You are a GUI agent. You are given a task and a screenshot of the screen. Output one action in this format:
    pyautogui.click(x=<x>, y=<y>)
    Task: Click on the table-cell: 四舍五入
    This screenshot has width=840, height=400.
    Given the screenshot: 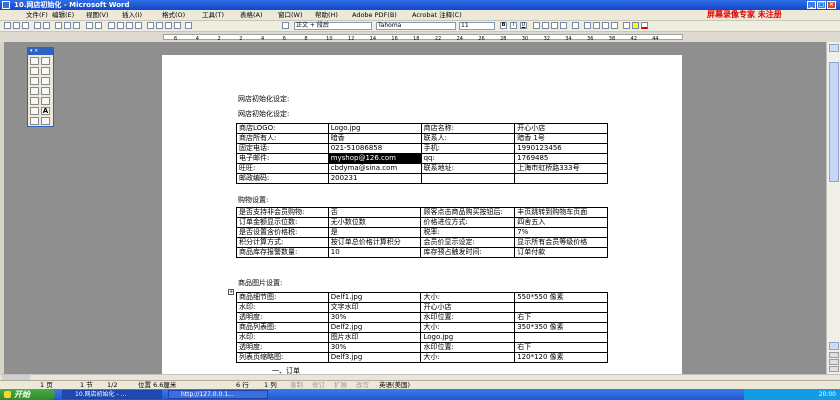 What is the action you would take?
    pyautogui.click(x=561, y=222)
    